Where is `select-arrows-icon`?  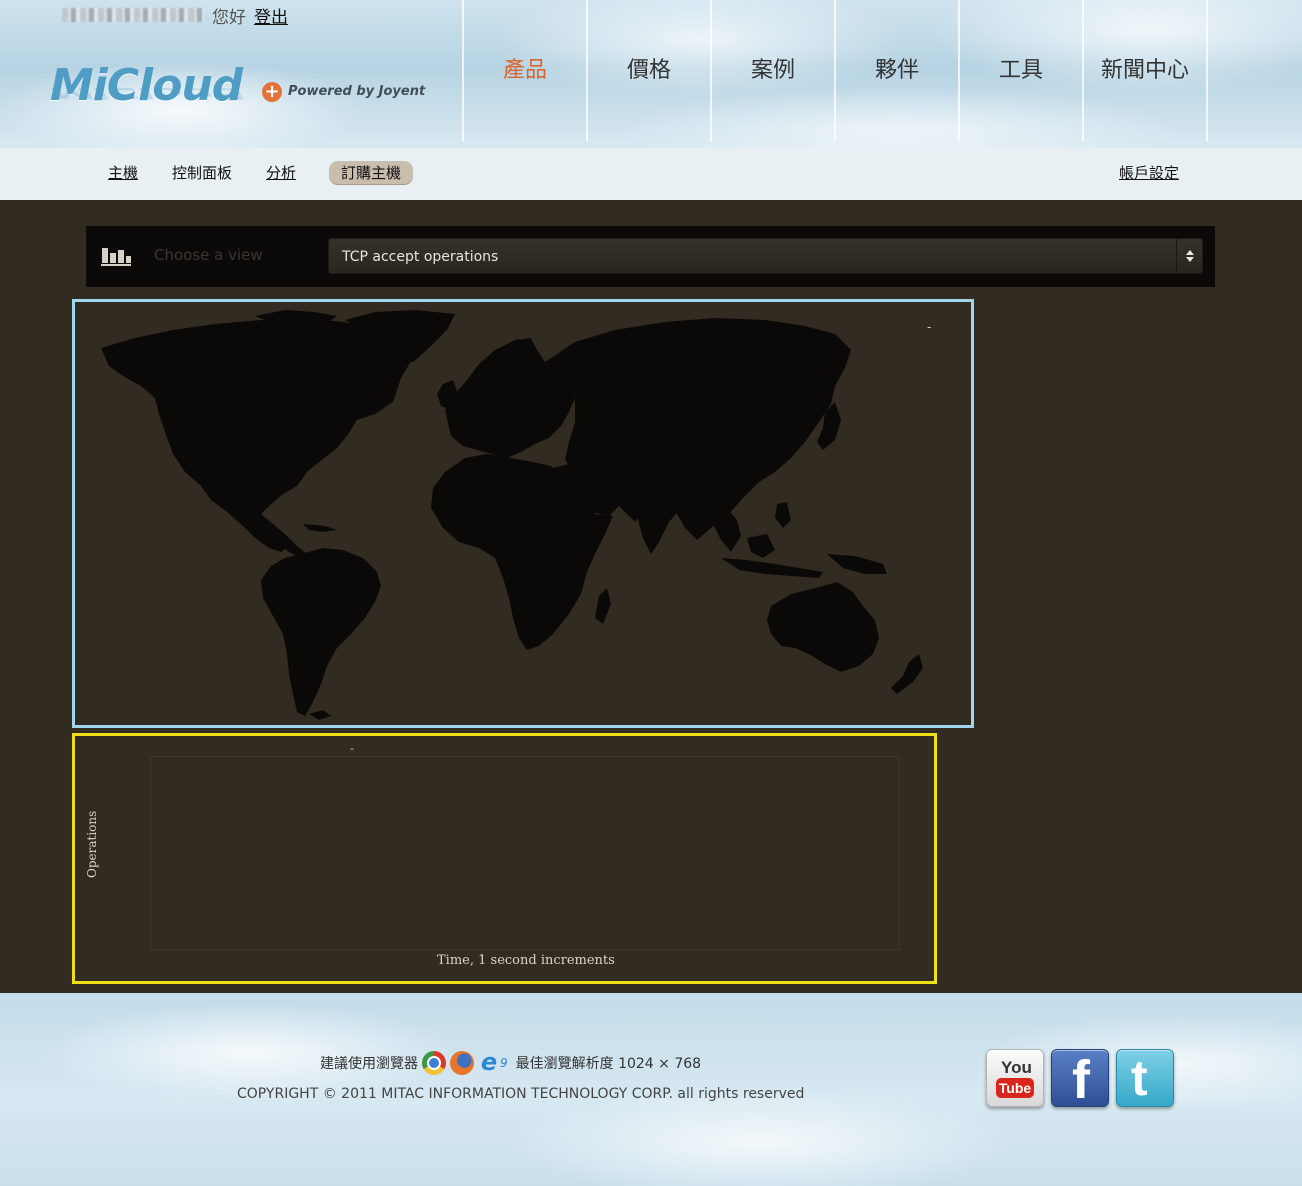 select-arrows-icon is located at coordinates (1189, 256).